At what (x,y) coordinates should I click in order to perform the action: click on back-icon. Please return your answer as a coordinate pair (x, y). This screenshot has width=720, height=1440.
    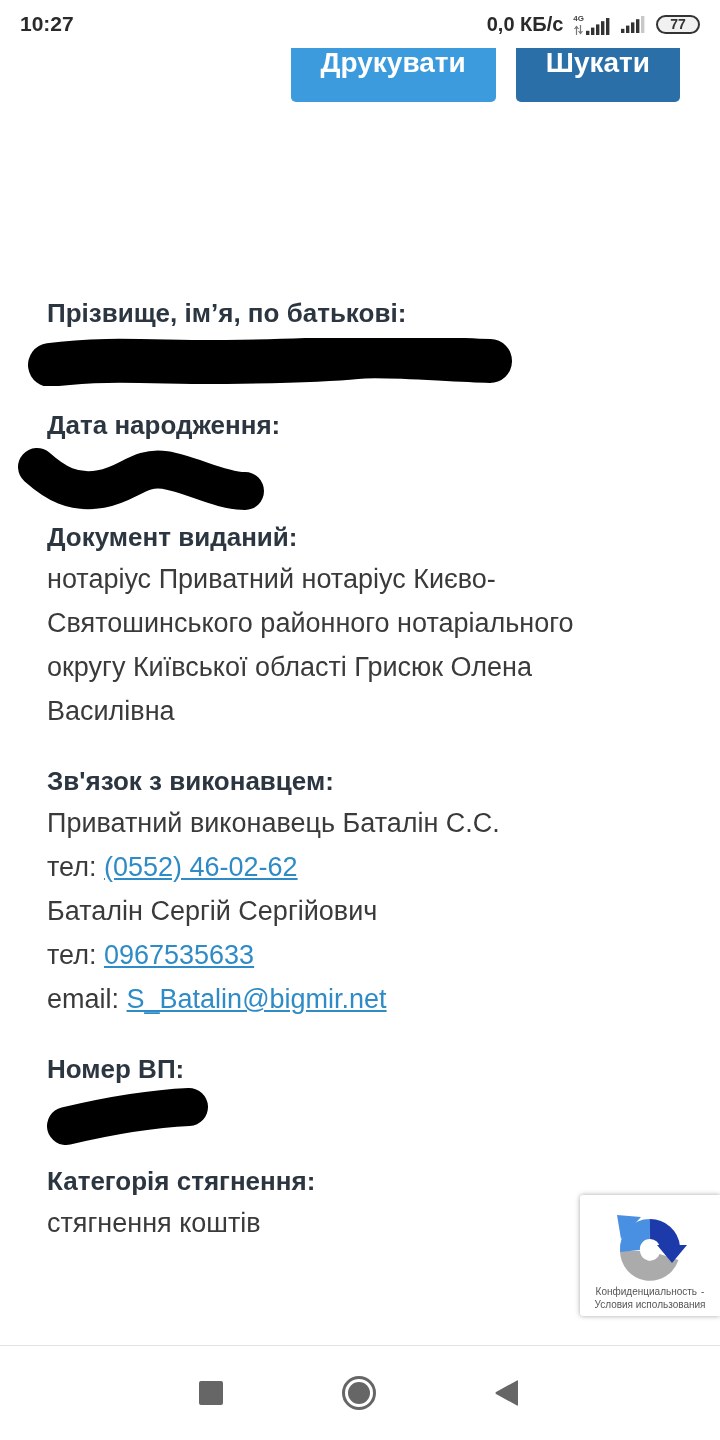
    Looking at the image, I should click on (506, 1393).